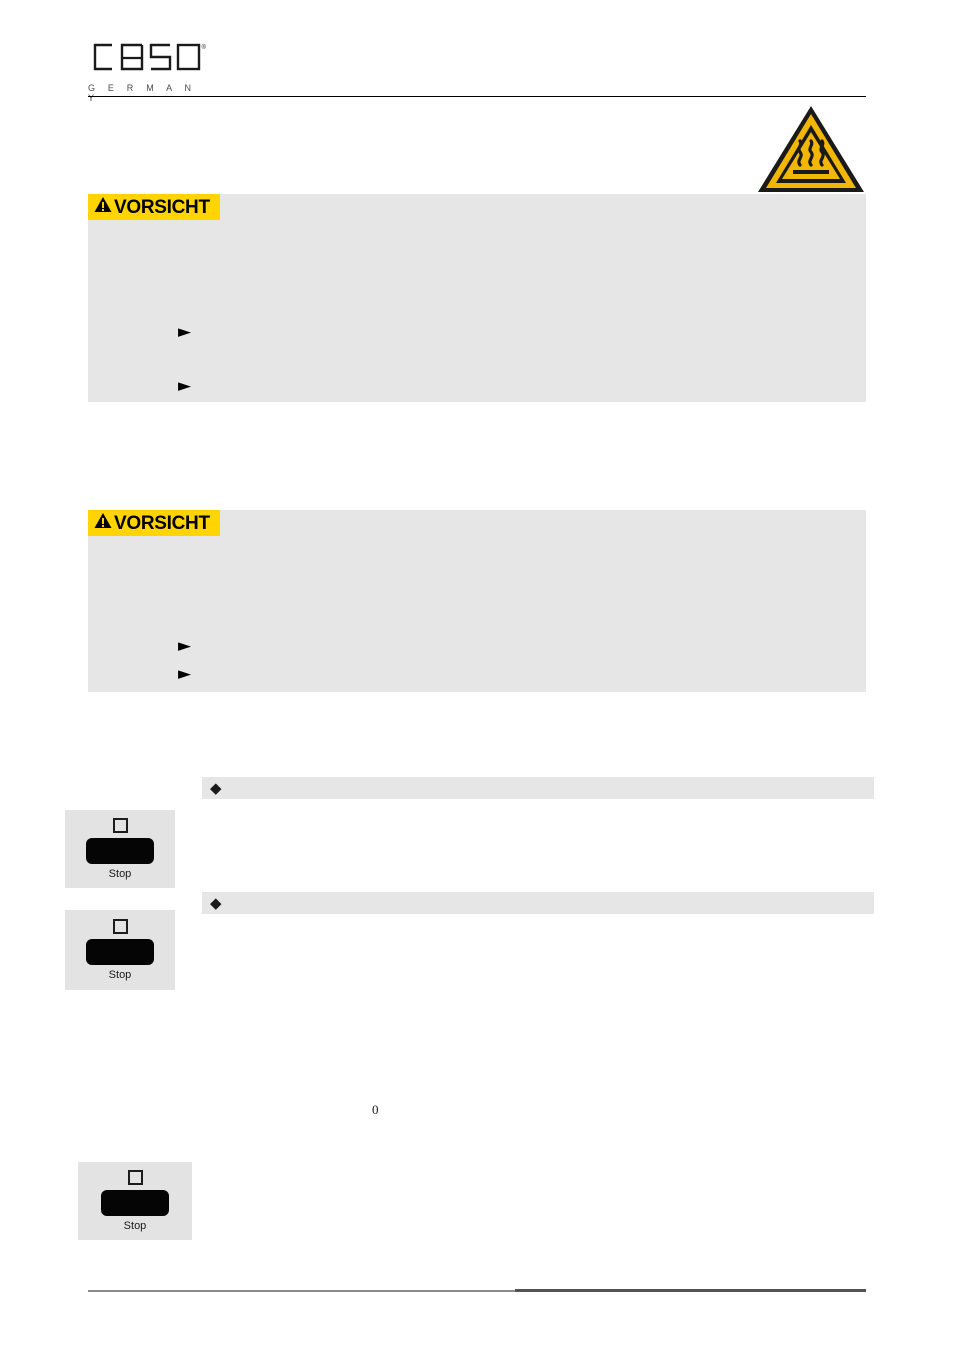 Image resolution: width=954 pixels, height=1350 pixels. I want to click on caso-logo-icon: ®, so click(147, 58).